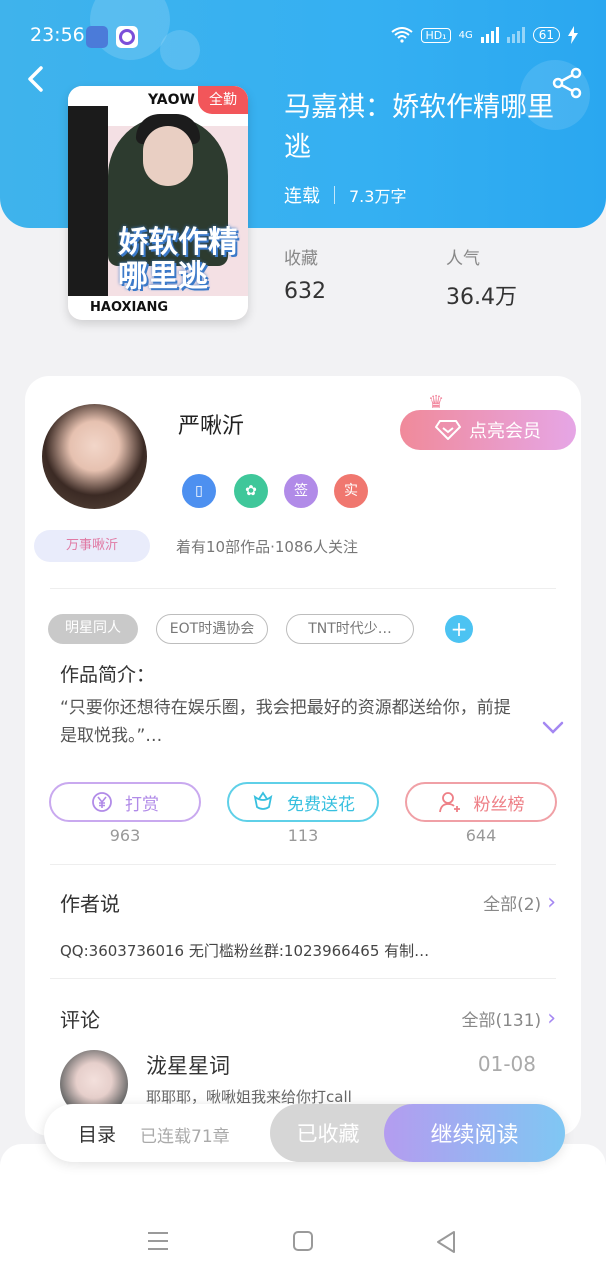 The width and height of the screenshot is (606, 1280). What do you see at coordinates (102, 802) in the screenshot?
I see `yen-icon` at bounding box center [102, 802].